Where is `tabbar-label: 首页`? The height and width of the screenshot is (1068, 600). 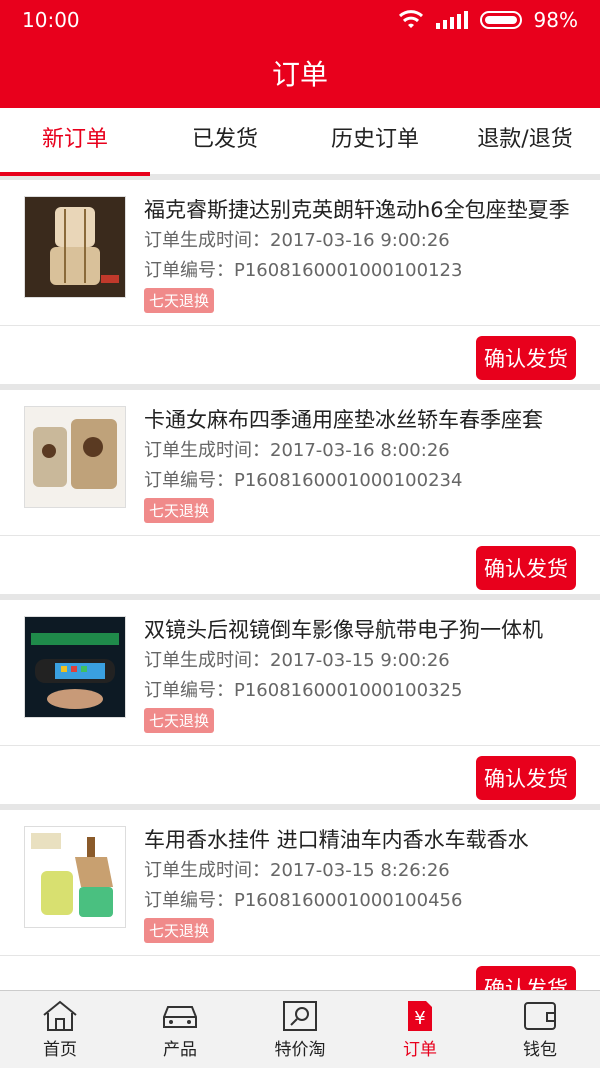 tabbar-label: 首页 is located at coordinates (60, 1050).